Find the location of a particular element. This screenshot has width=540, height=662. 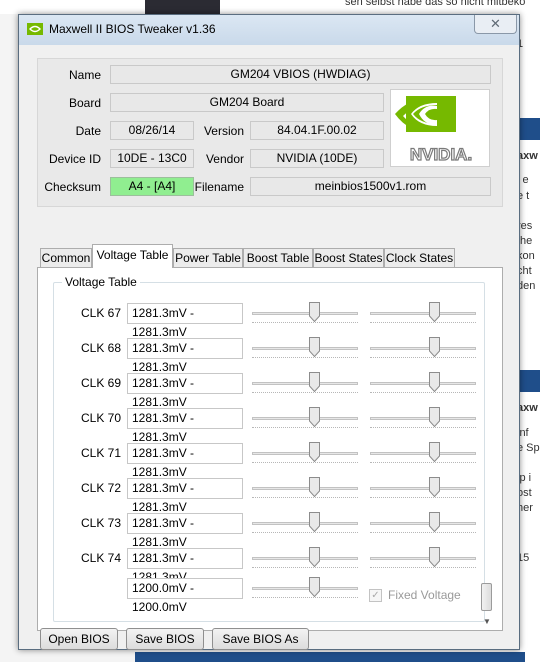

voltage-table-scrollbar: ▼ is located at coordinates (487, 610).